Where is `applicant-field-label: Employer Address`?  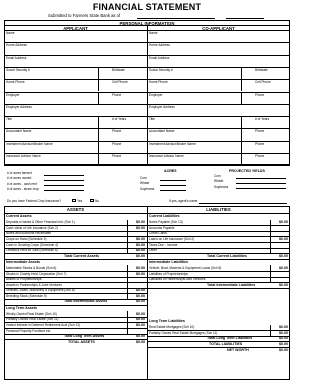 applicant-field-label: Employer Address is located at coordinates (19, 106).